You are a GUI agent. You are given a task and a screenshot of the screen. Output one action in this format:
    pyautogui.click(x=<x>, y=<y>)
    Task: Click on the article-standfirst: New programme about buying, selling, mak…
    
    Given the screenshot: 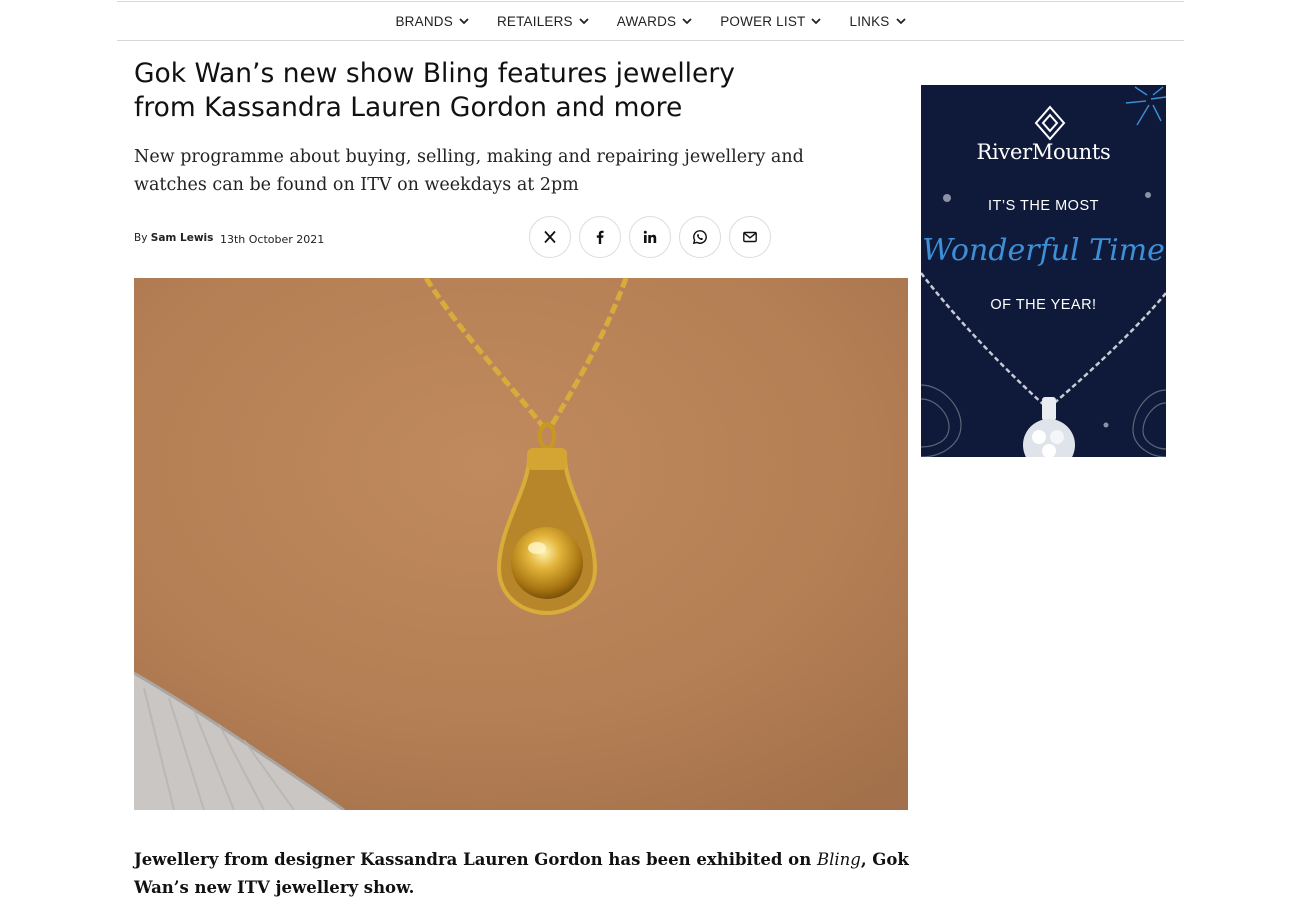 What is the action you would take?
    pyautogui.click(x=469, y=171)
    